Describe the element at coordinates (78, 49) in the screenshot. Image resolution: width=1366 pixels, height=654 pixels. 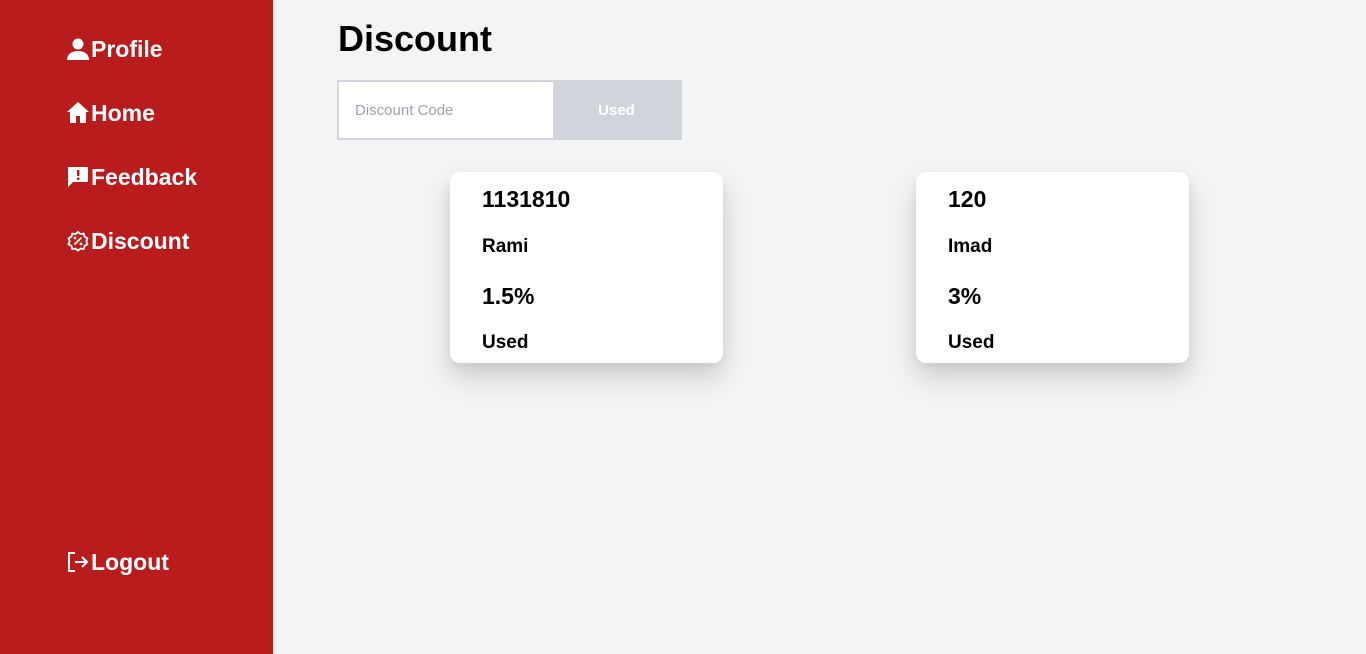
I see `user-icon` at that location.